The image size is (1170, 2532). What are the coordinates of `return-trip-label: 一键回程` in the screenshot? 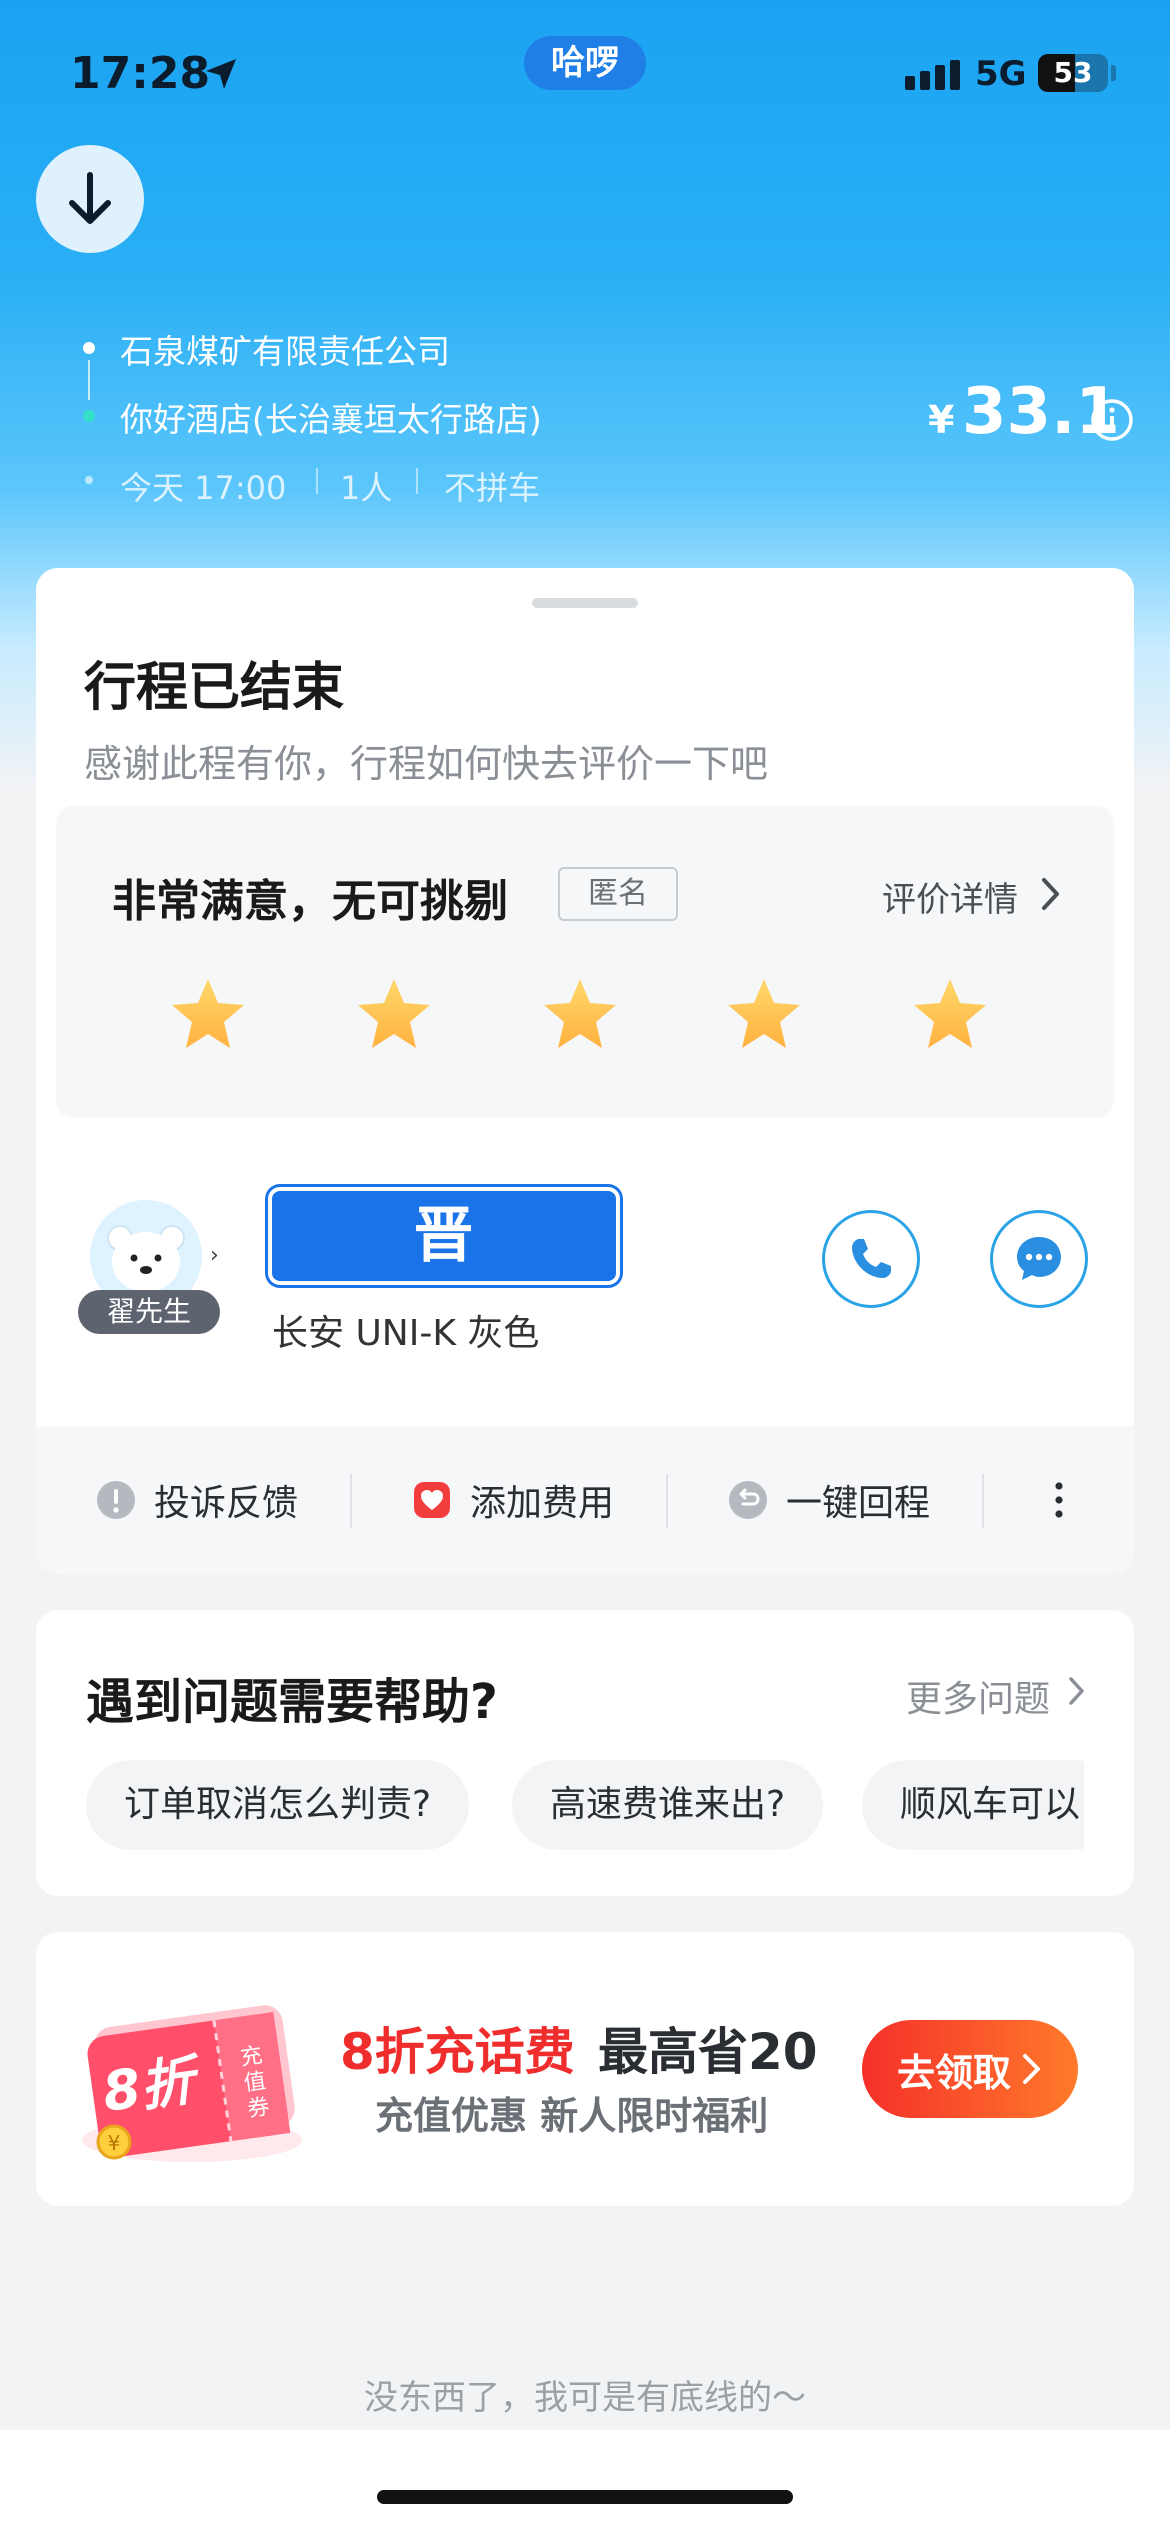 It's located at (858, 1503).